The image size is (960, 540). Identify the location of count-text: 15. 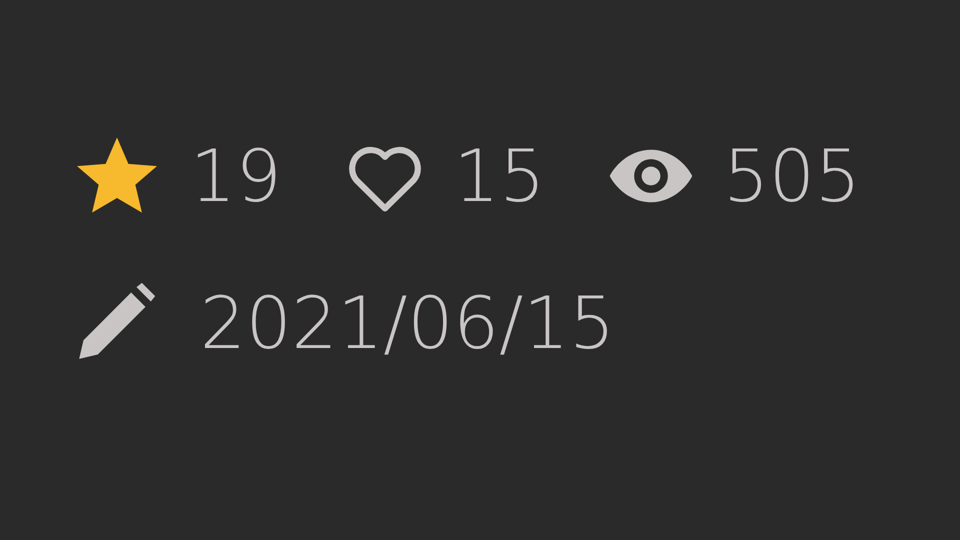
(500, 176).